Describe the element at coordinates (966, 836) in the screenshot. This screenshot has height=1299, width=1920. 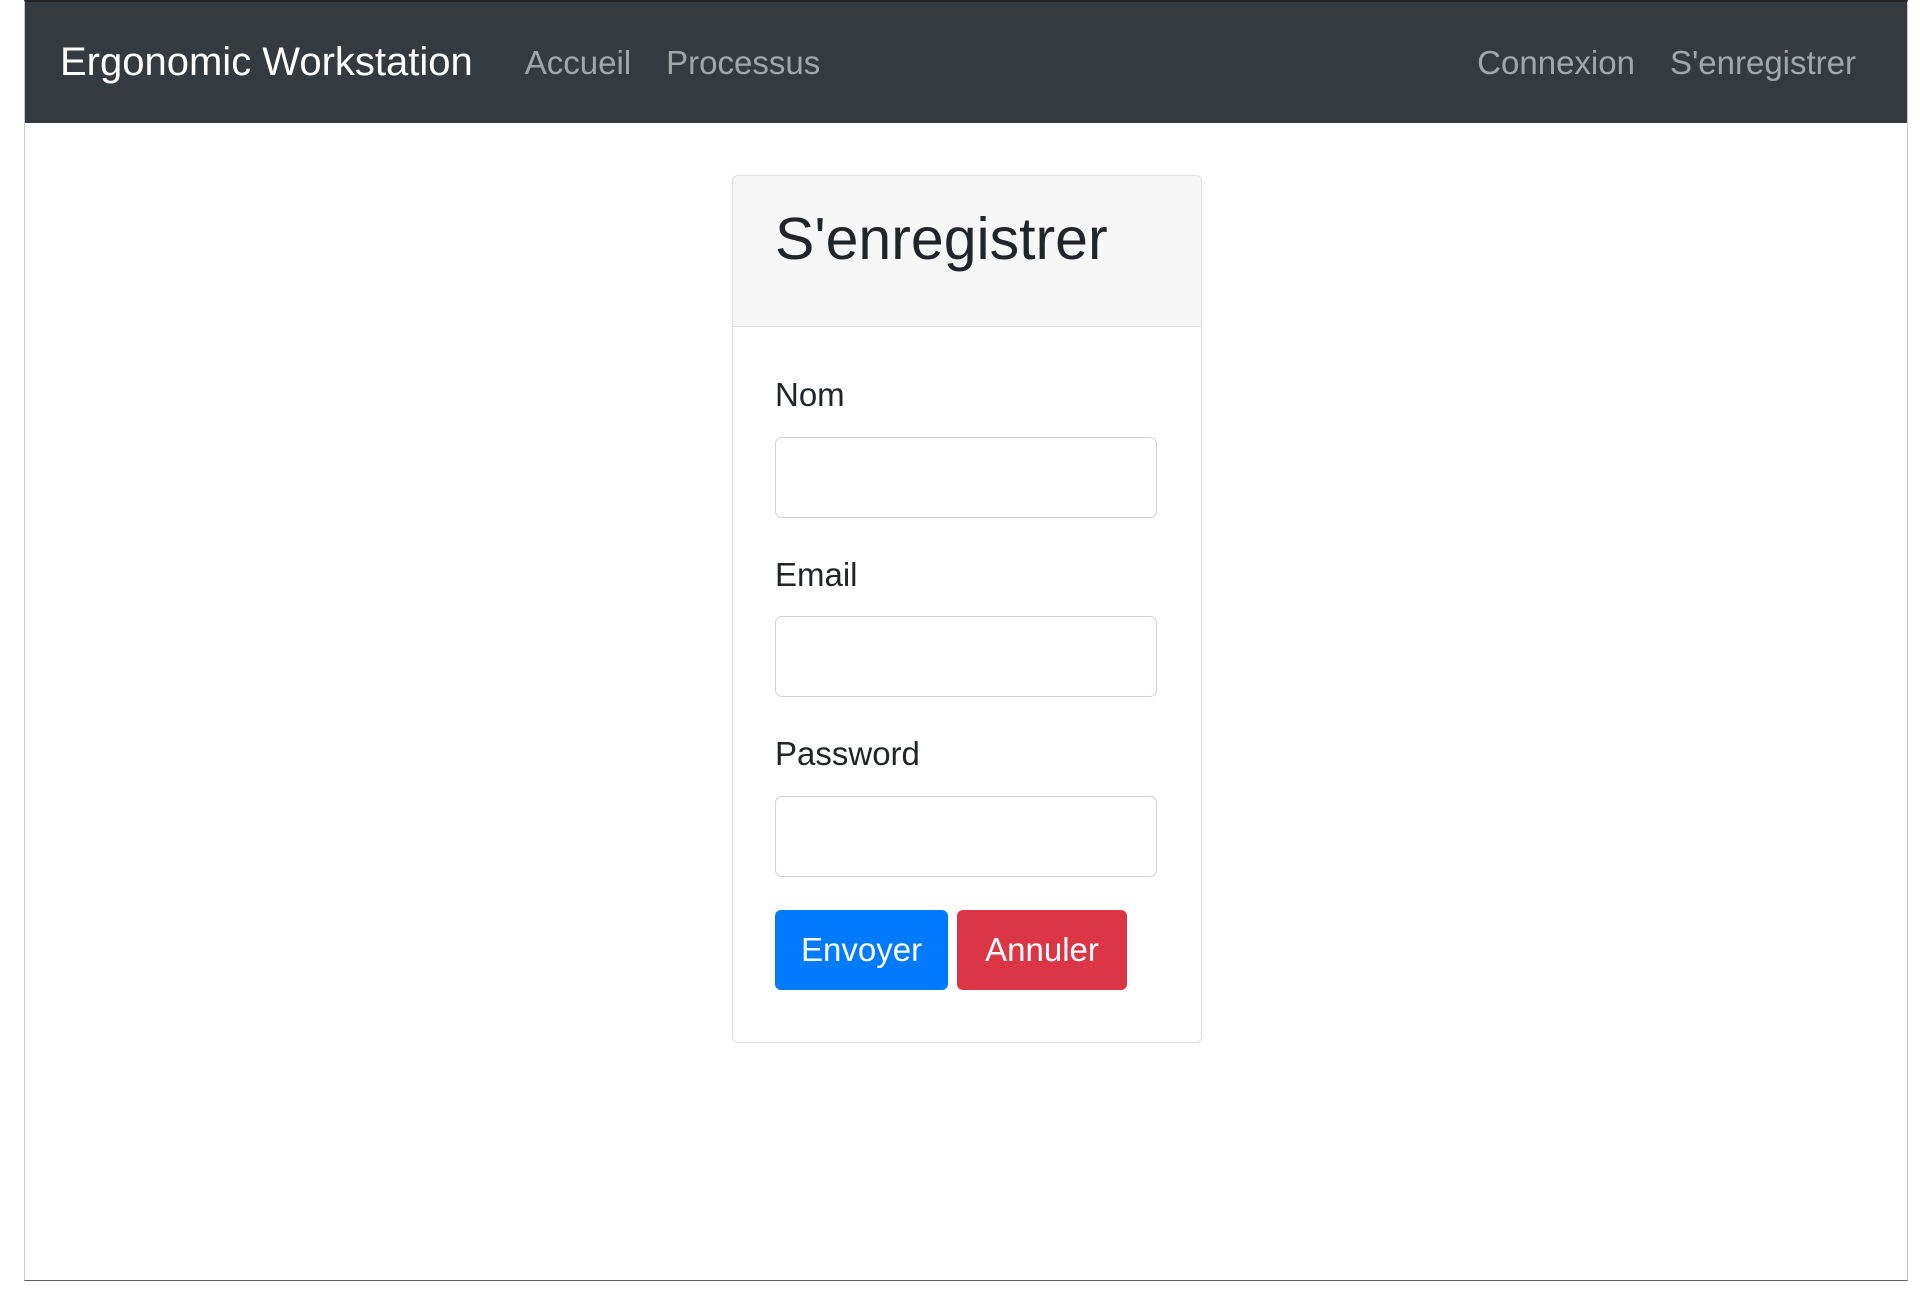
I see `password-input` at that location.